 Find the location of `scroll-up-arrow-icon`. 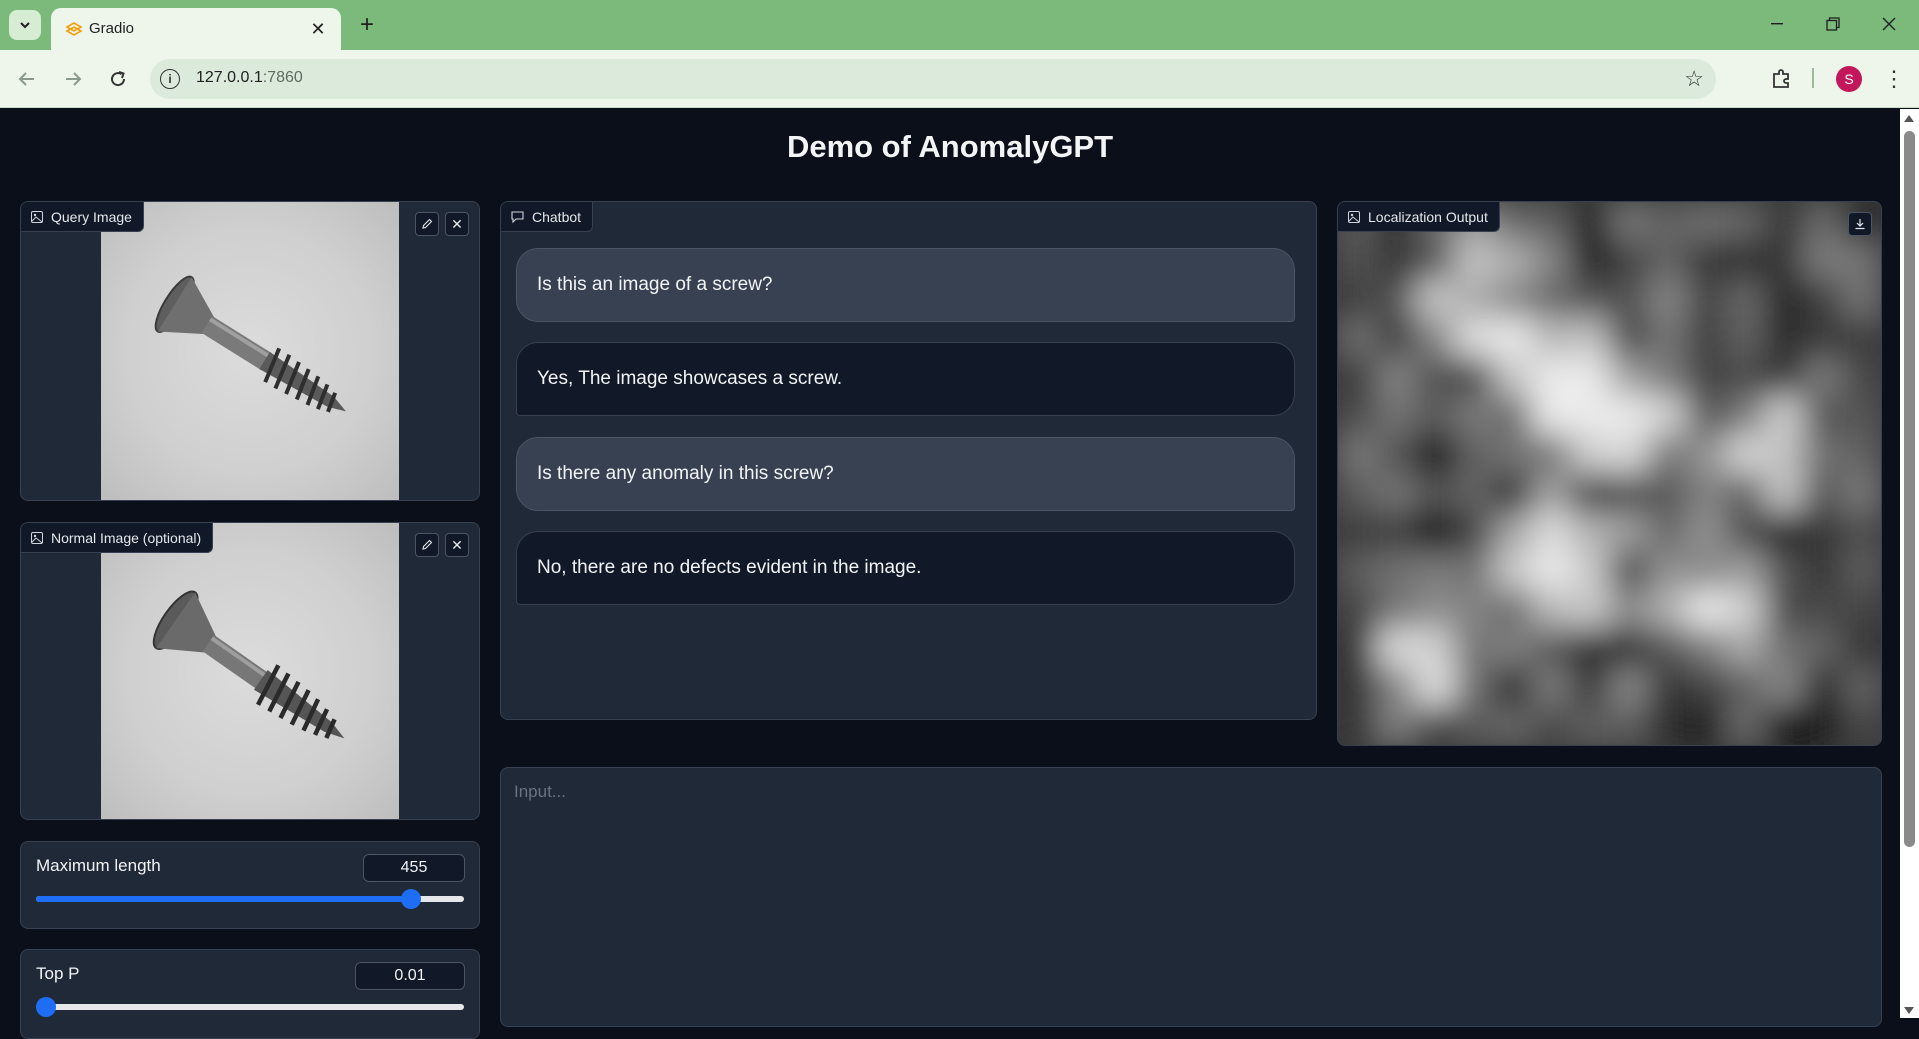

scroll-up-arrow-icon is located at coordinates (1909, 118).